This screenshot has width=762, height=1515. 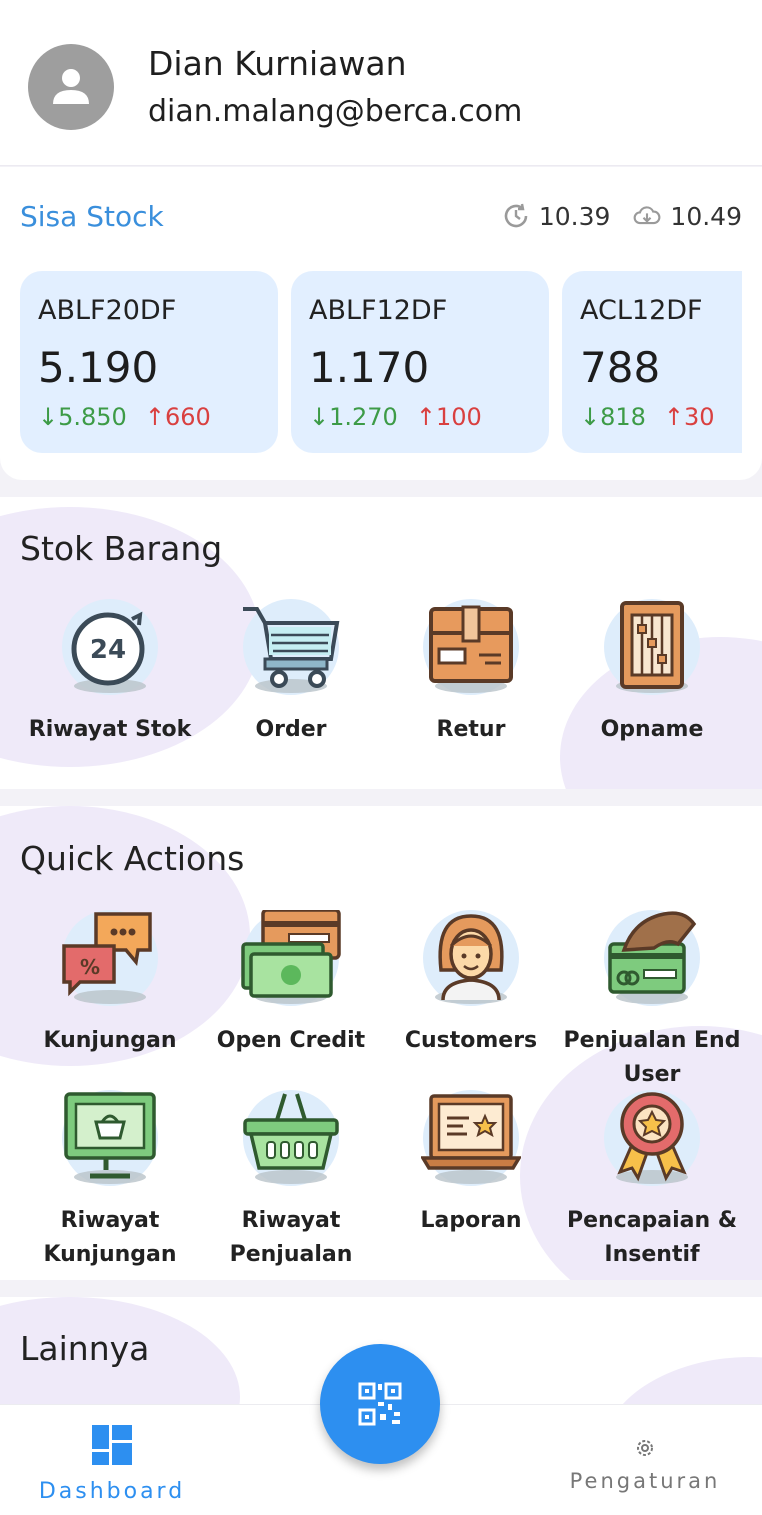 I want to click on stock-card: ACL12DF 788 ↓818 ↑30, so click(x=652, y=362).